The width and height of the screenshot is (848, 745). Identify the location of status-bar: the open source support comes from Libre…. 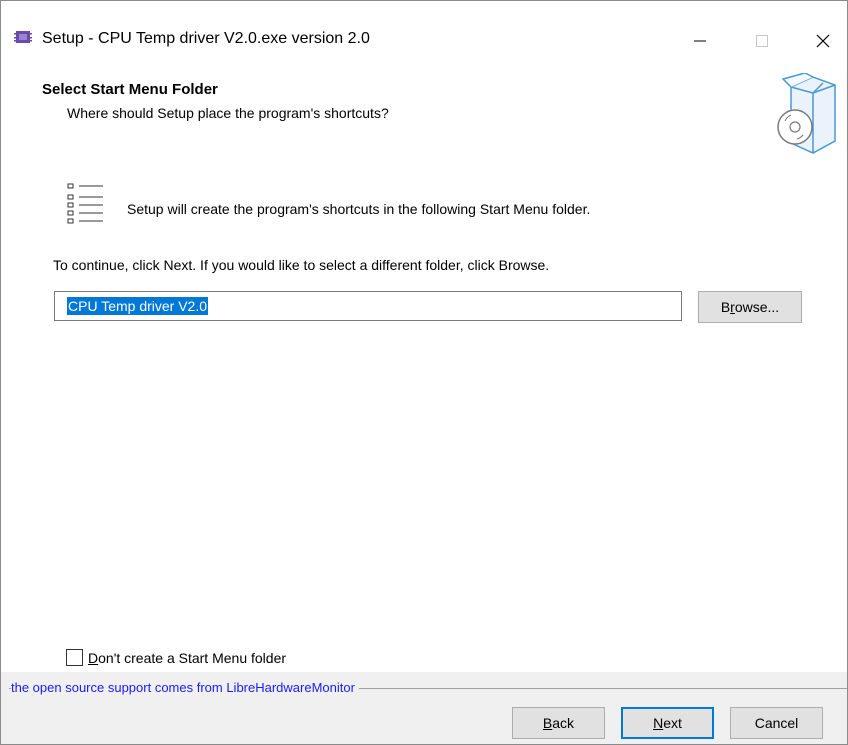
(424, 688).